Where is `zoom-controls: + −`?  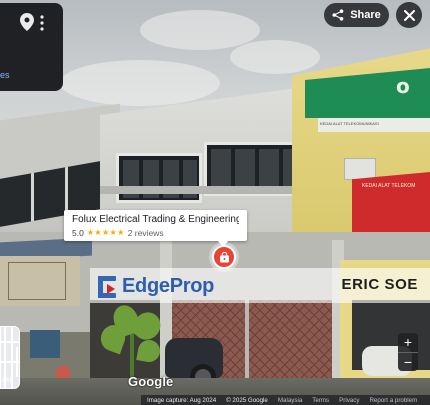
zoom-controls: + − is located at coordinates (408, 352).